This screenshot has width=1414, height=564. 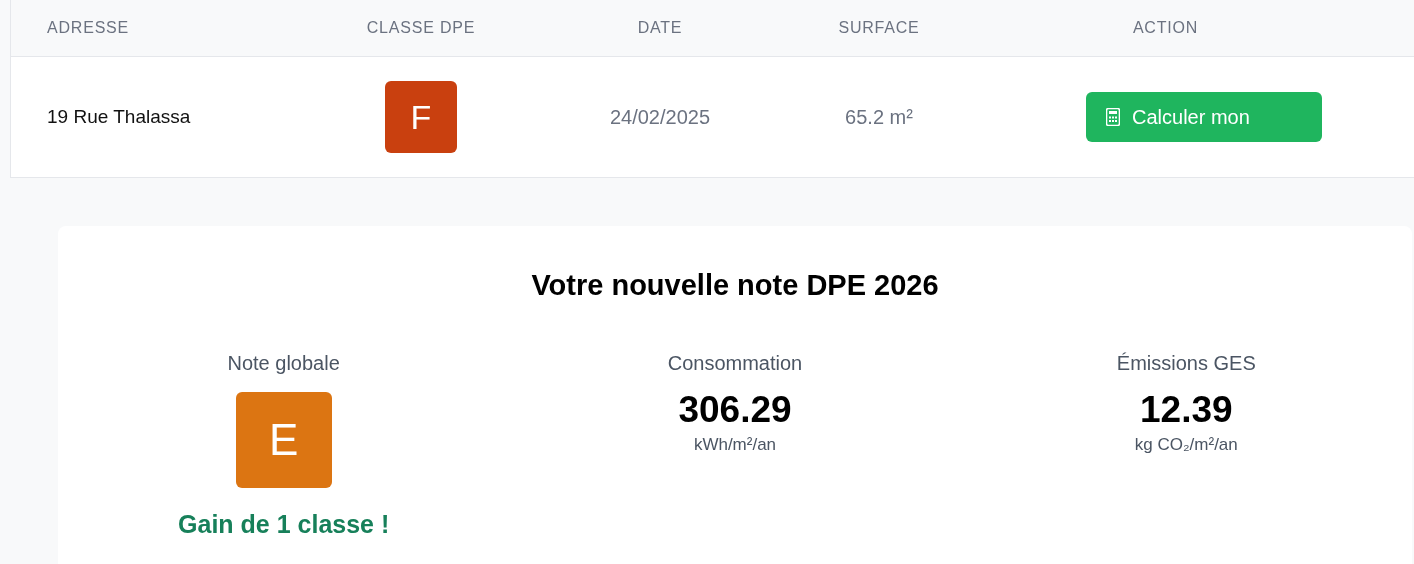 What do you see at coordinates (421, 27) in the screenshot?
I see `column-header: CLASSE DPE` at bounding box center [421, 27].